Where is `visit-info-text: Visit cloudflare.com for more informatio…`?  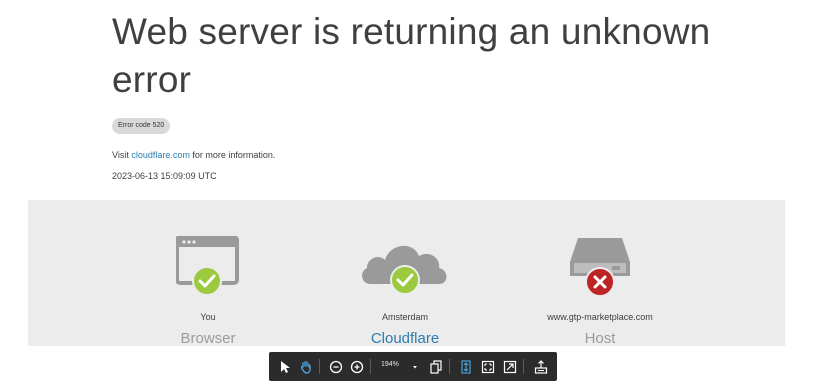
visit-info-text: Visit cloudflare.com for more informatio… is located at coordinates (193, 155).